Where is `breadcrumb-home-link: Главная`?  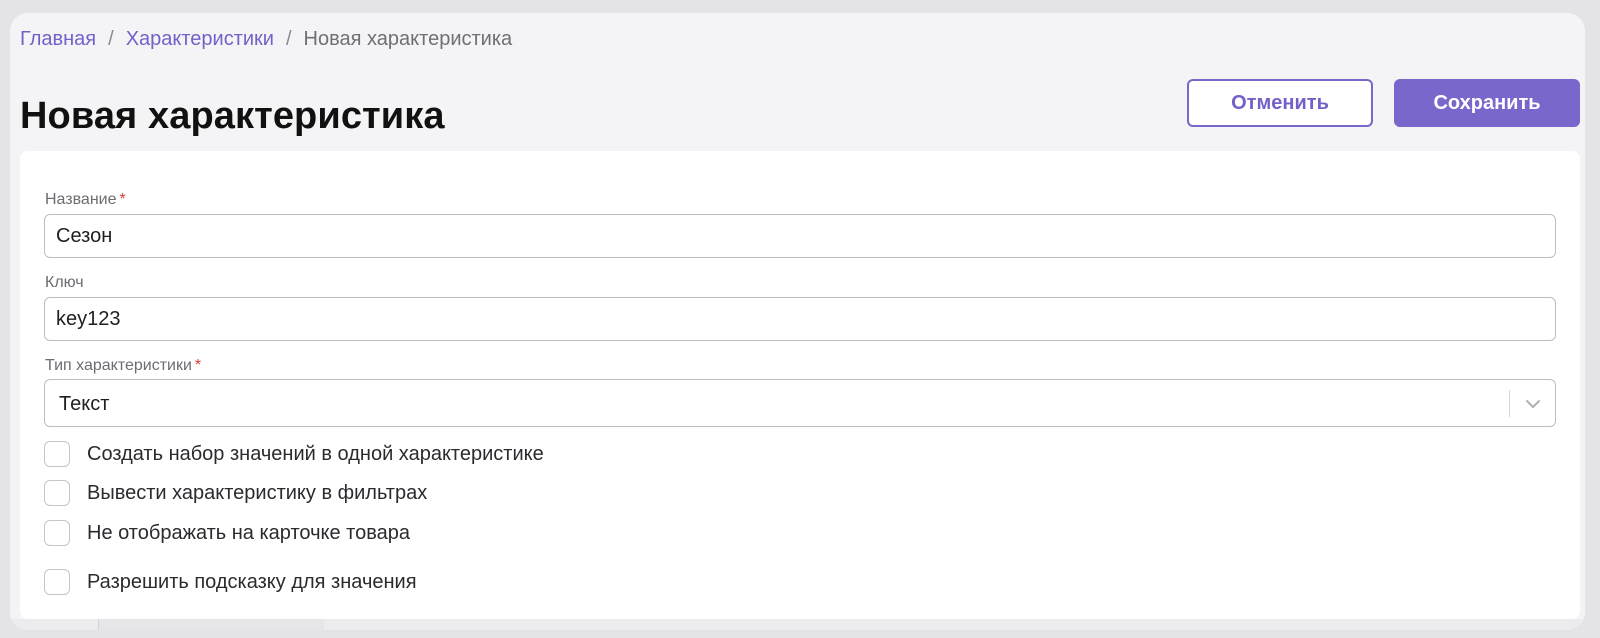
breadcrumb-home-link: Главная is located at coordinates (58, 39).